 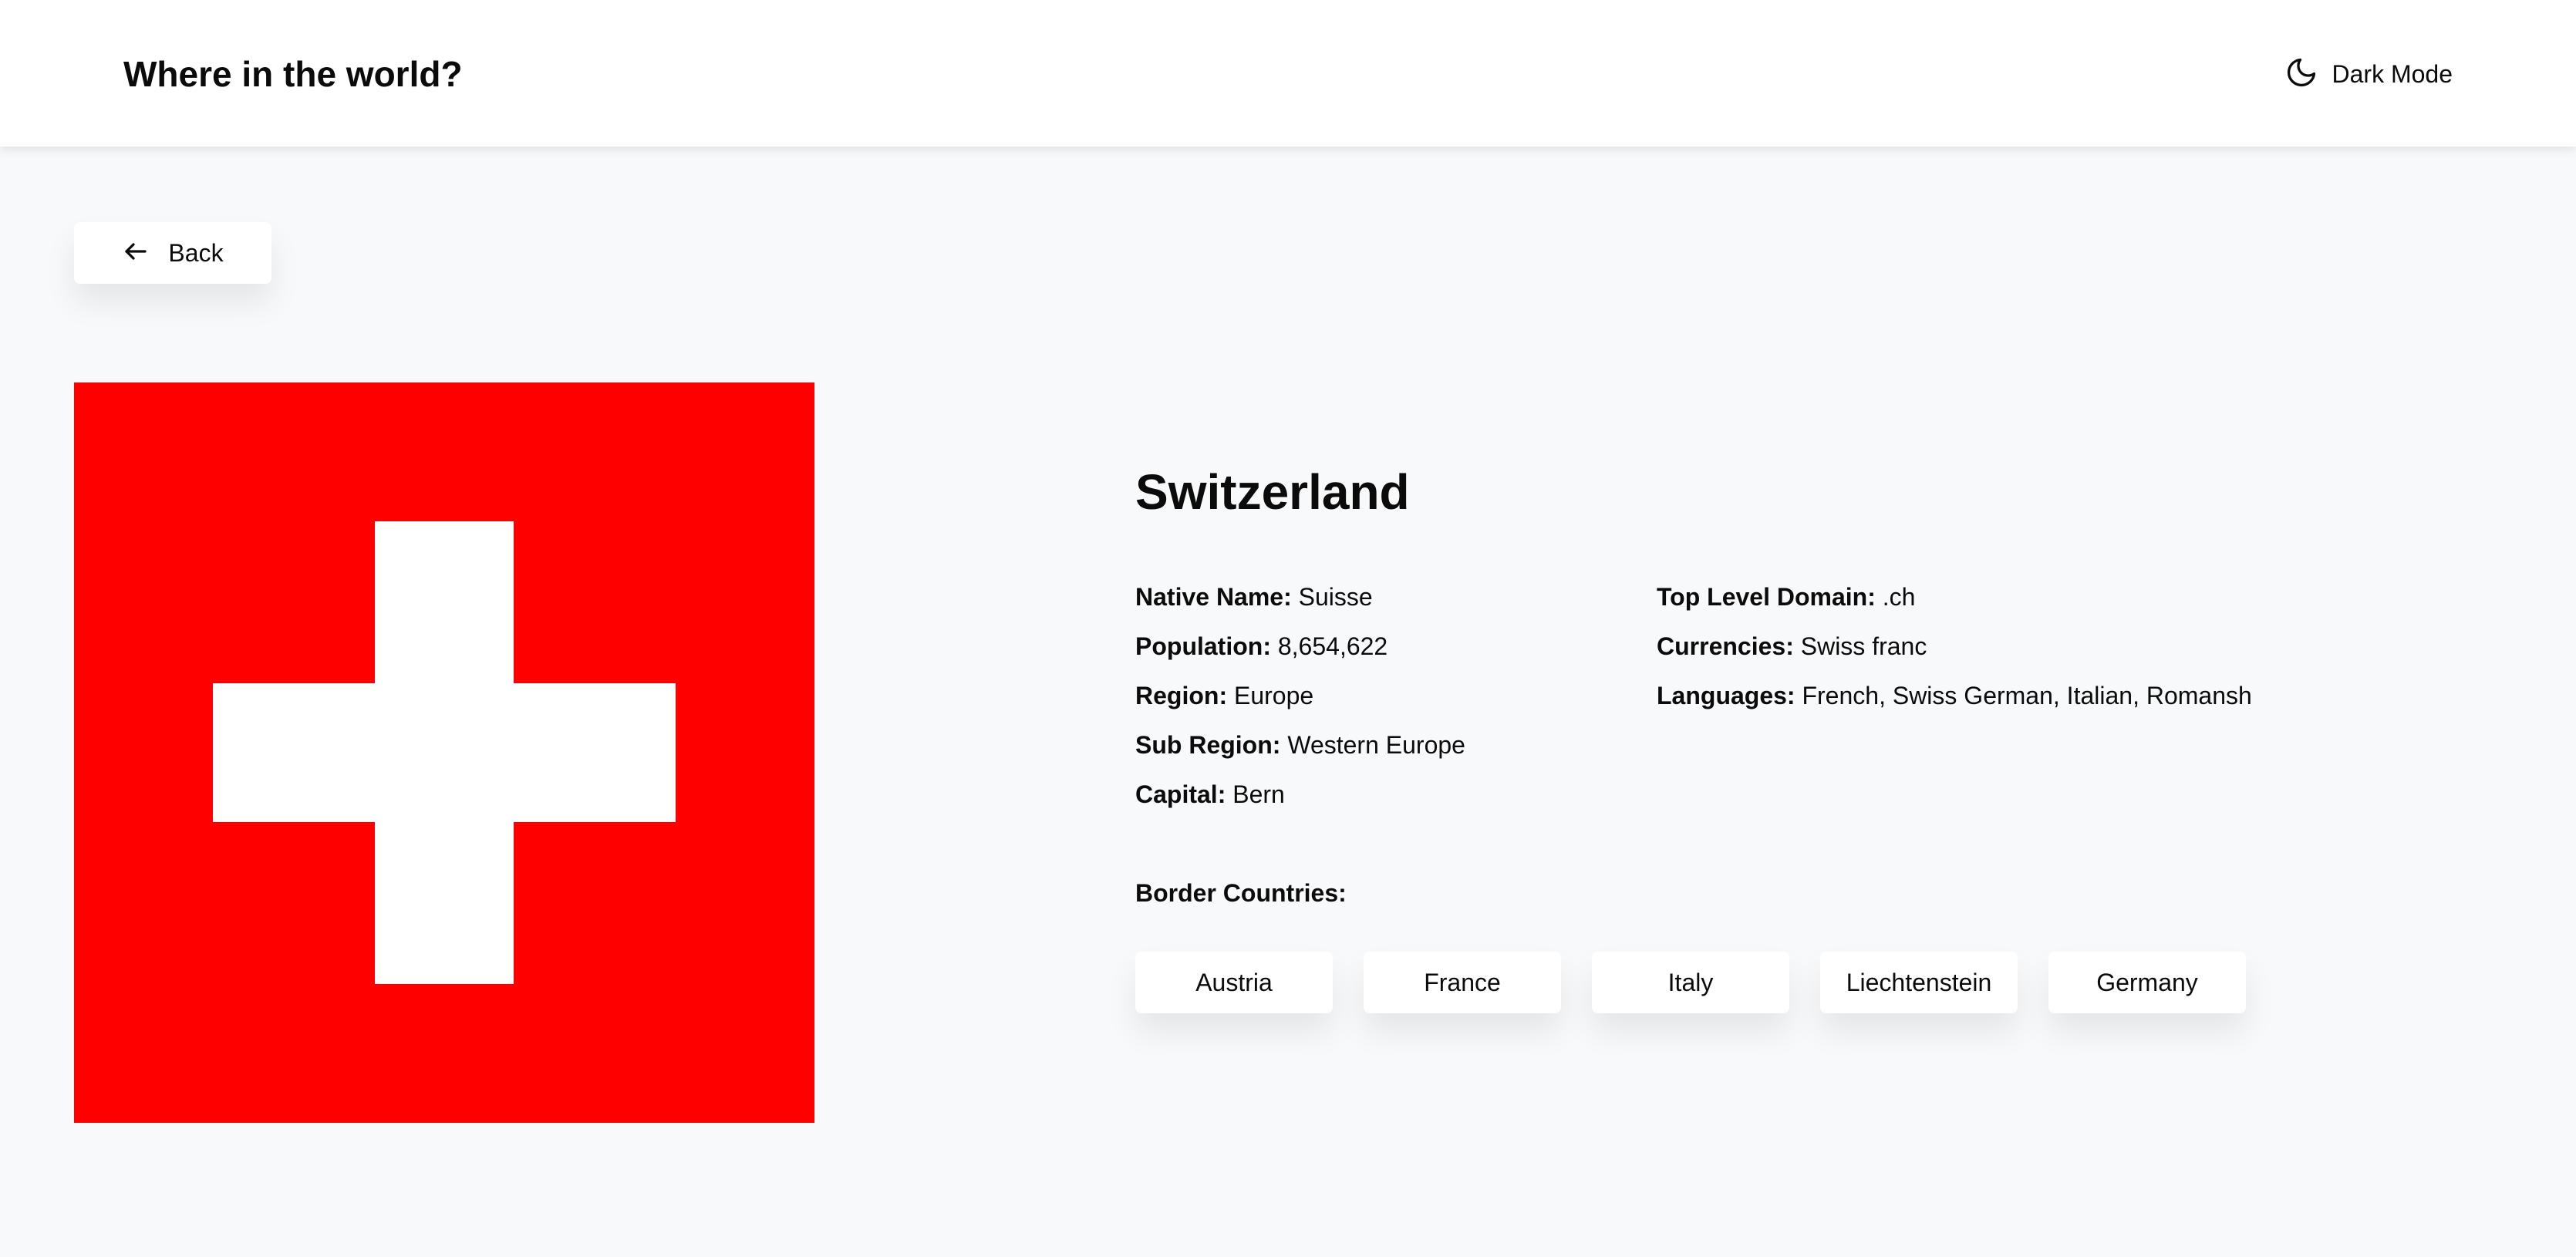 What do you see at coordinates (1208, 745) in the screenshot?
I see `sub-region-label: Sub Region:` at bounding box center [1208, 745].